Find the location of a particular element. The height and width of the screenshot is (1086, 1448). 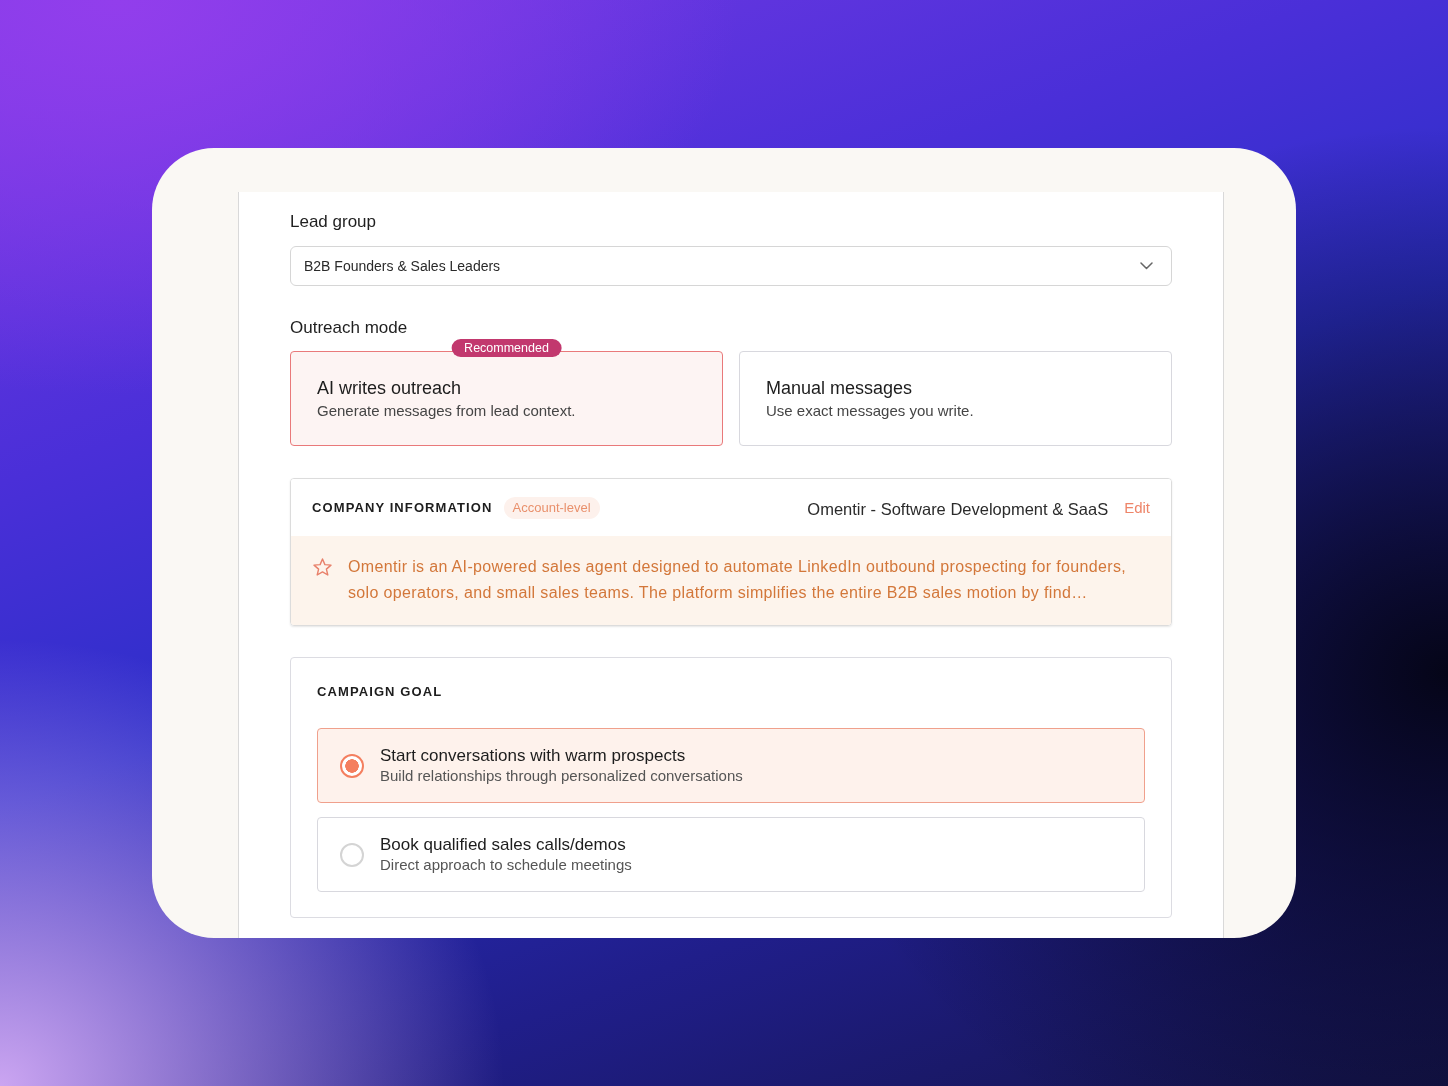

option-title: Book qualified sales calls/demos is located at coordinates (503, 844).